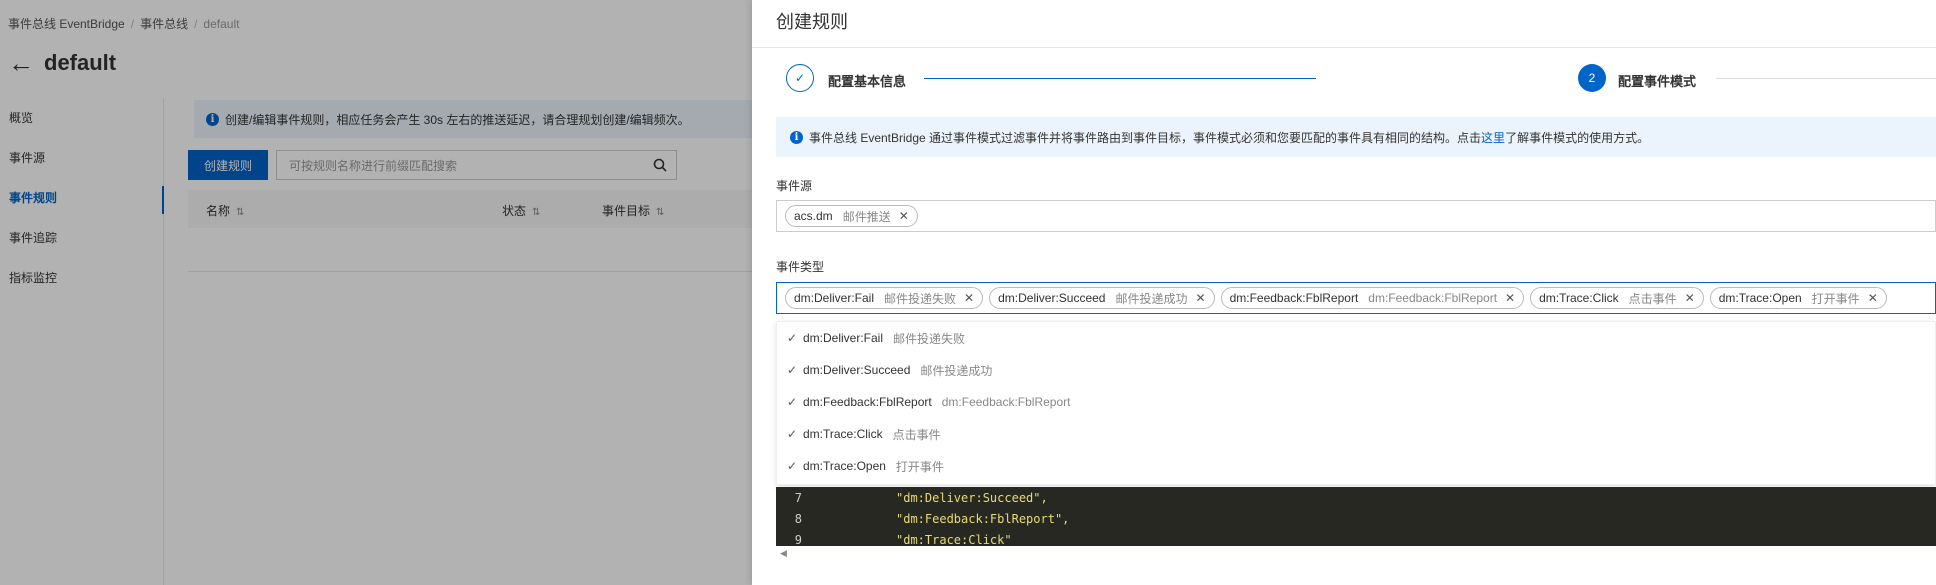 The height and width of the screenshot is (585, 1936). What do you see at coordinates (1356, 338) in the screenshot?
I see `dropdown-option: ✓ dm:Deliver:Fail 邮件投递失败` at bounding box center [1356, 338].